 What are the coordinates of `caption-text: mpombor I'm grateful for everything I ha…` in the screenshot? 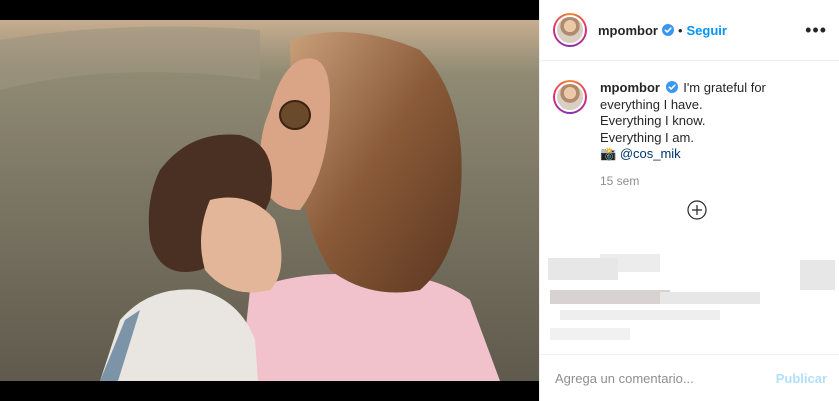 It's located at (713, 121).